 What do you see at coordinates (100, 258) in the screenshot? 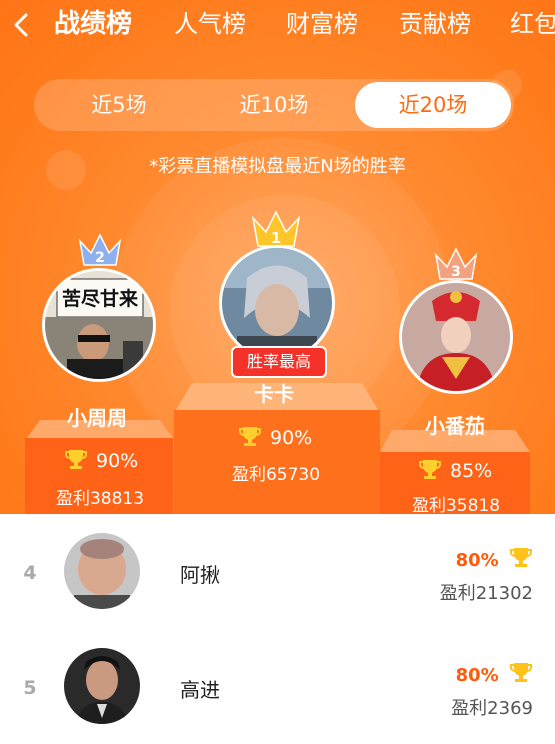
I see `rank-2-label: 2` at bounding box center [100, 258].